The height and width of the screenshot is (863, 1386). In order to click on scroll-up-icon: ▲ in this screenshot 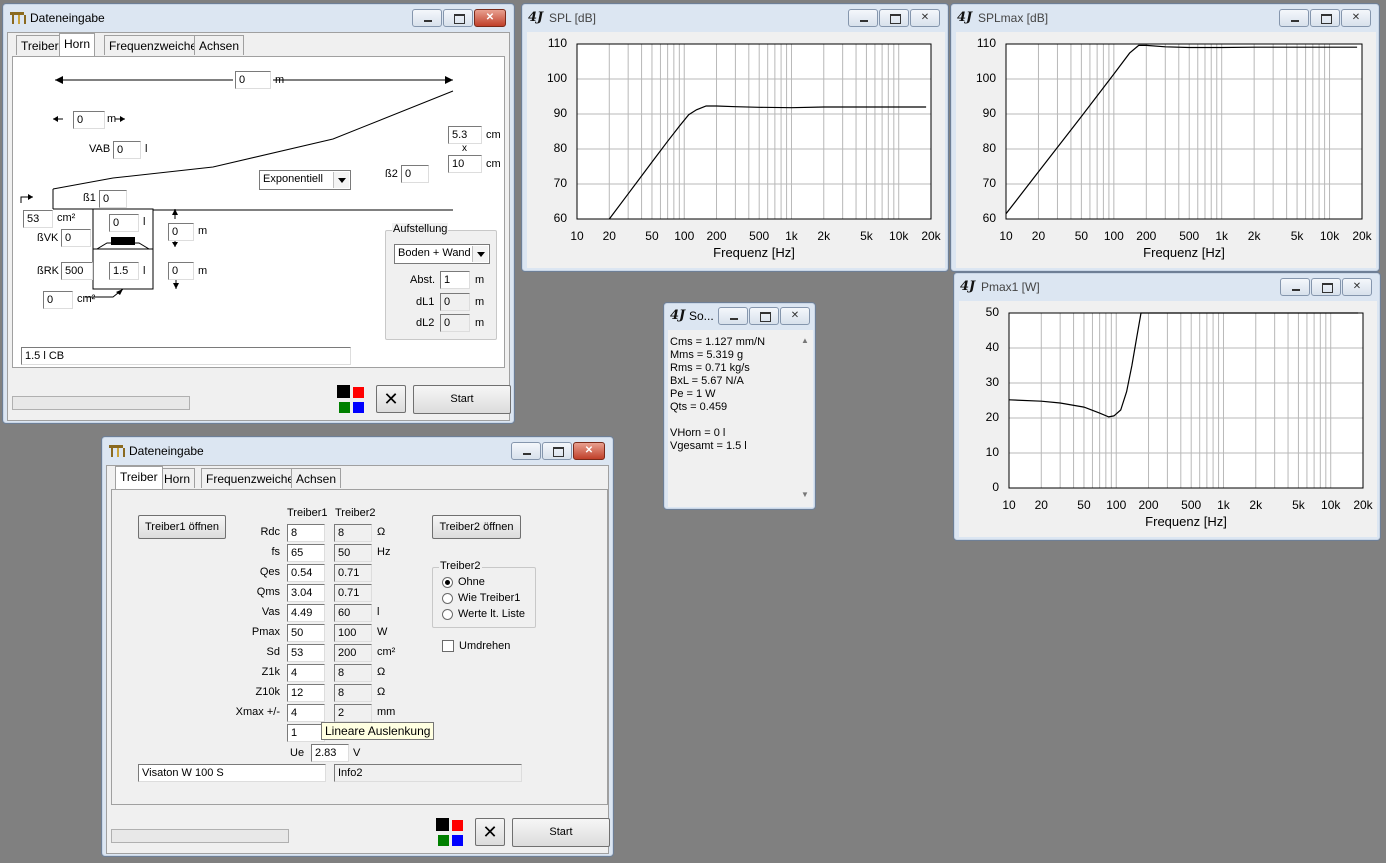, I will do `click(805, 340)`.